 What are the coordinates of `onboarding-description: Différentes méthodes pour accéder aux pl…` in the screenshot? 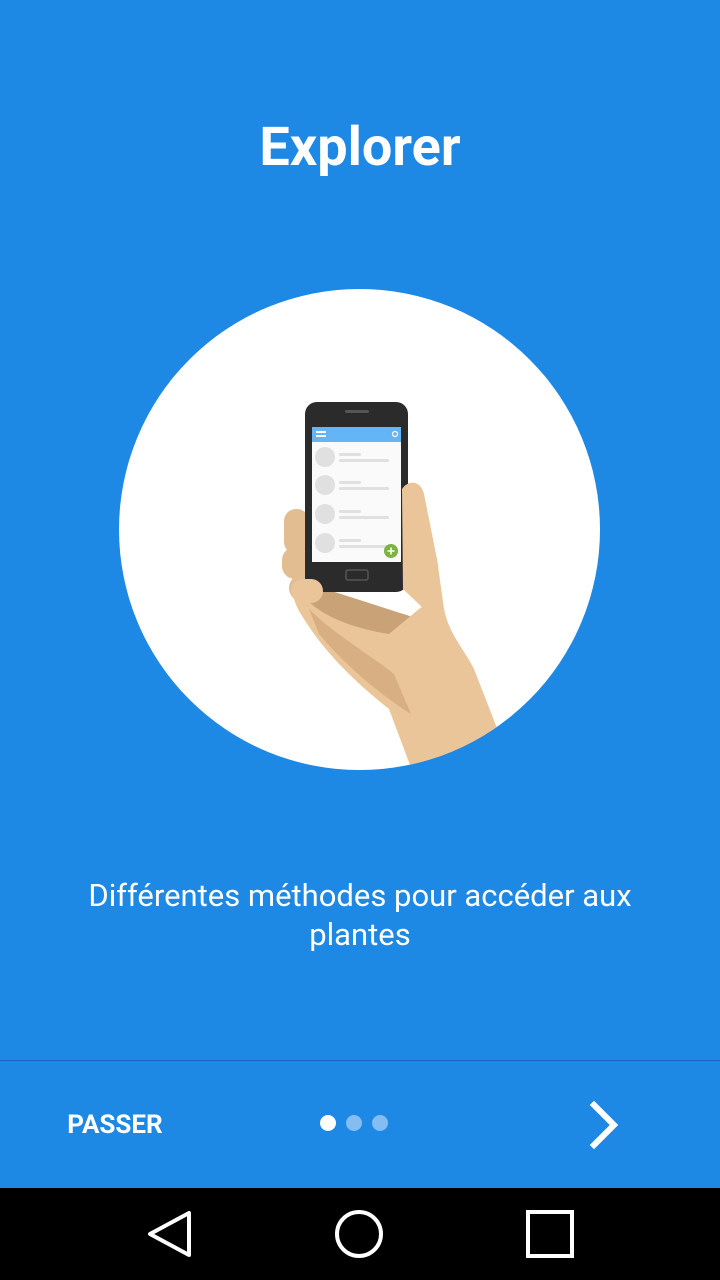 It's located at (360, 915).